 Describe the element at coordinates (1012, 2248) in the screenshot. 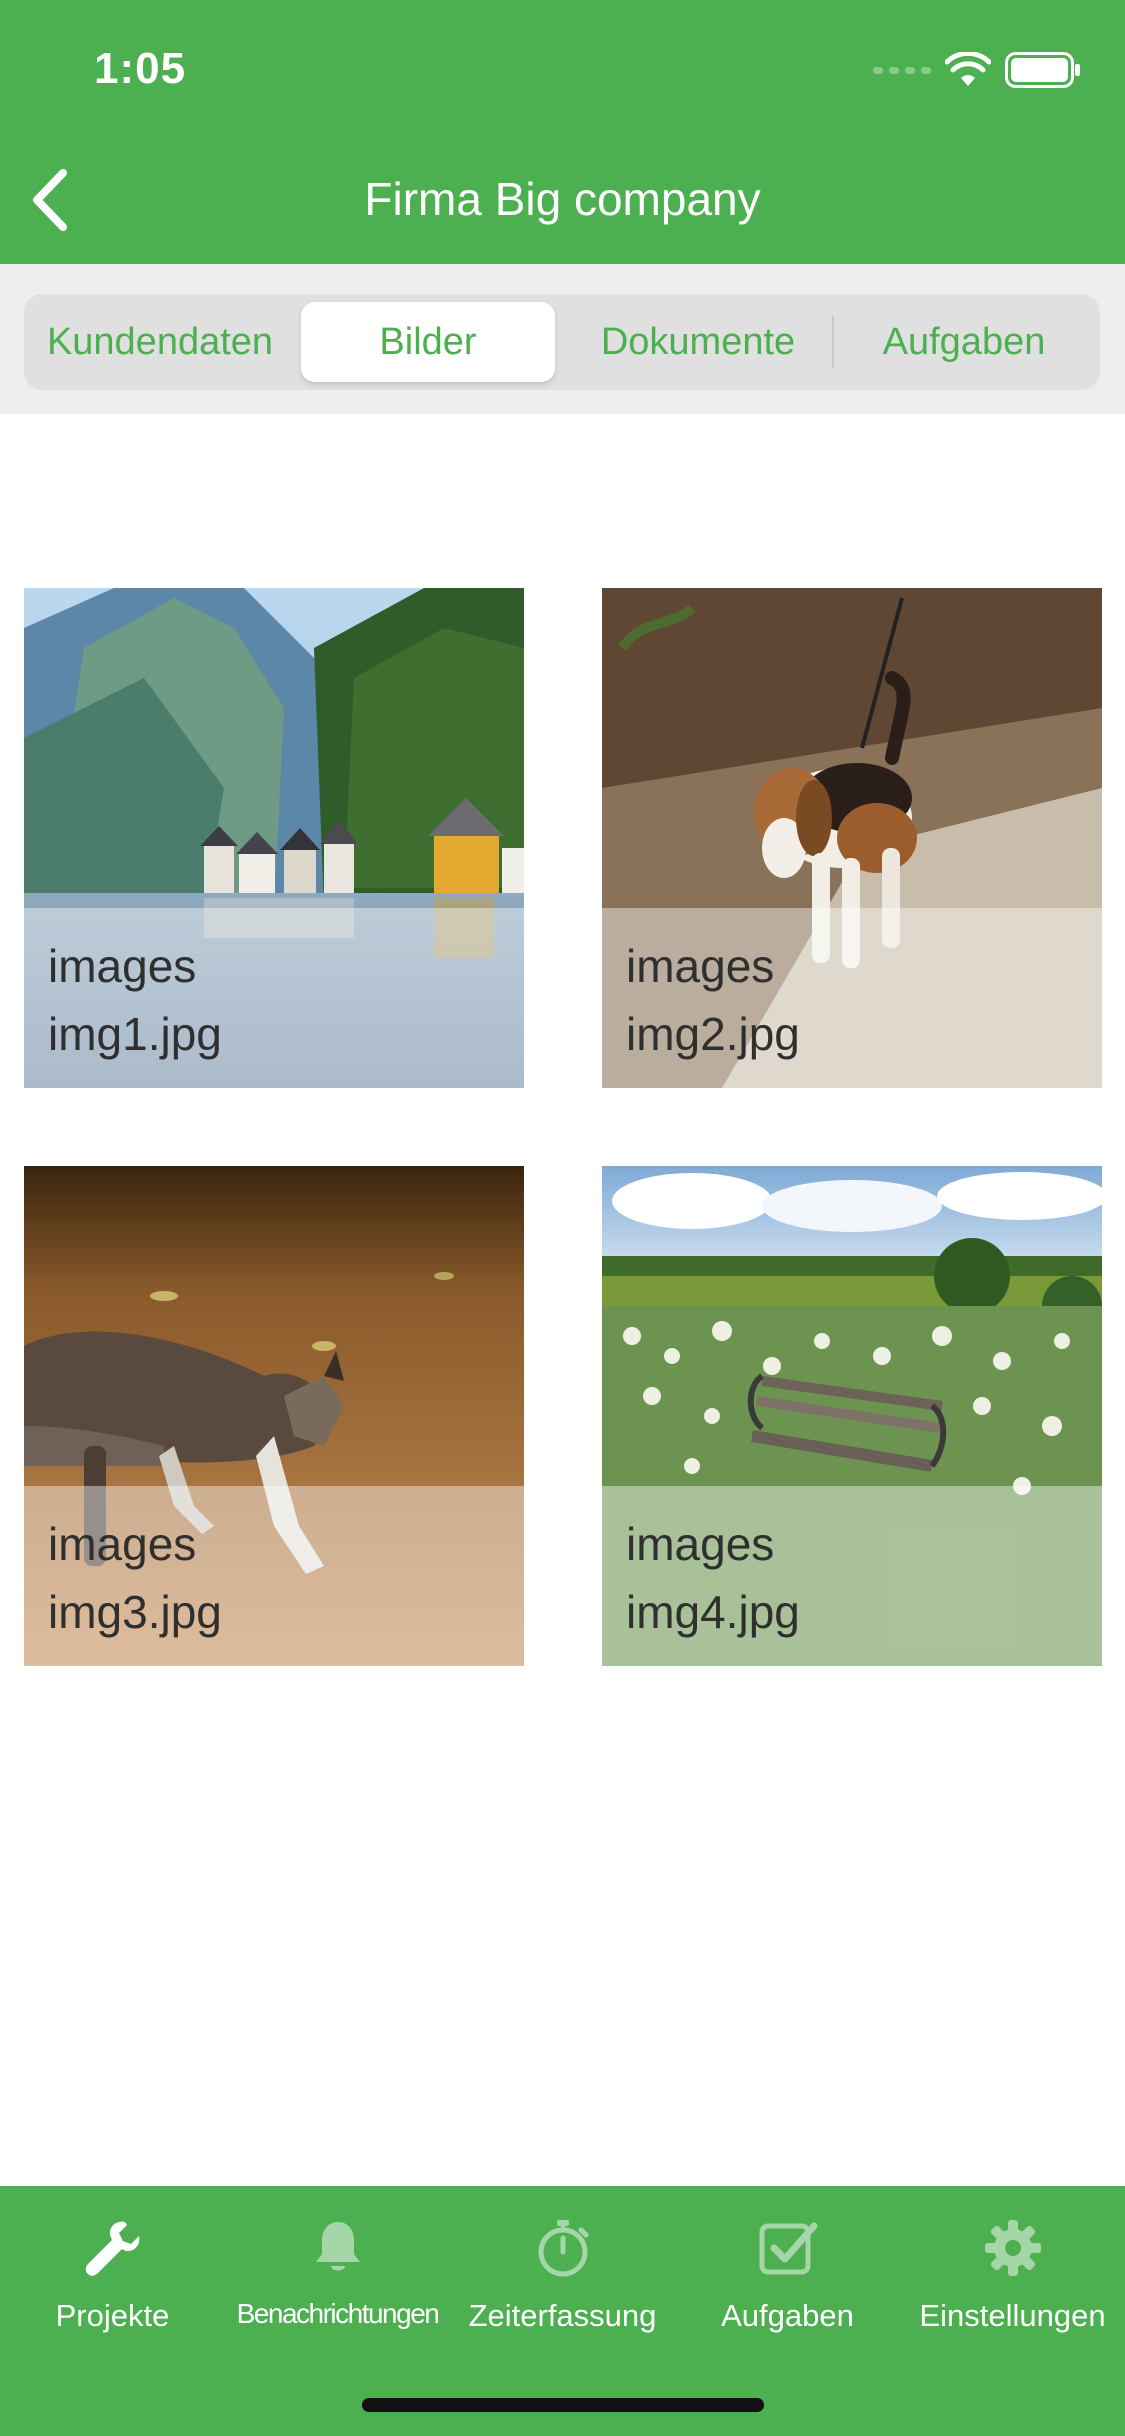

I see `gear-icon` at that location.